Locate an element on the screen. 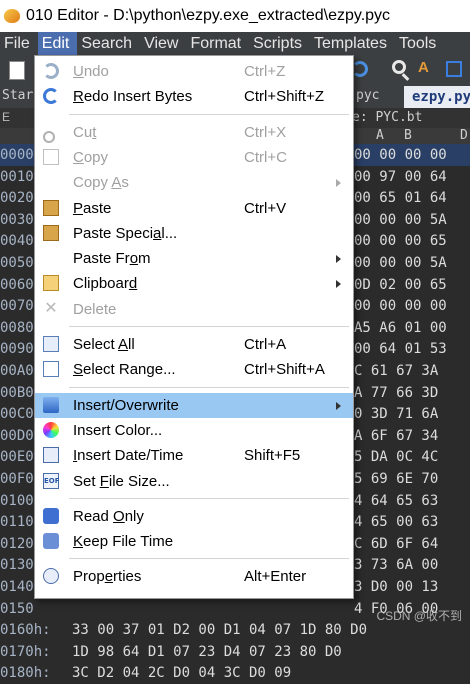 The height and width of the screenshot is (684, 470). menu-file: File is located at coordinates (19, 43).